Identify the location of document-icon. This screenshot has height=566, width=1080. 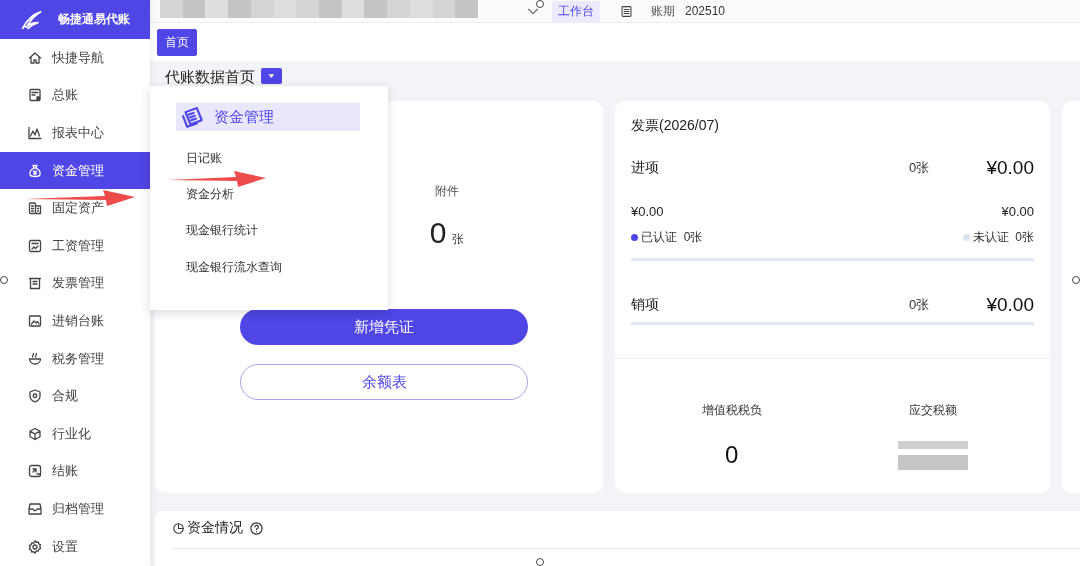
(626, 11).